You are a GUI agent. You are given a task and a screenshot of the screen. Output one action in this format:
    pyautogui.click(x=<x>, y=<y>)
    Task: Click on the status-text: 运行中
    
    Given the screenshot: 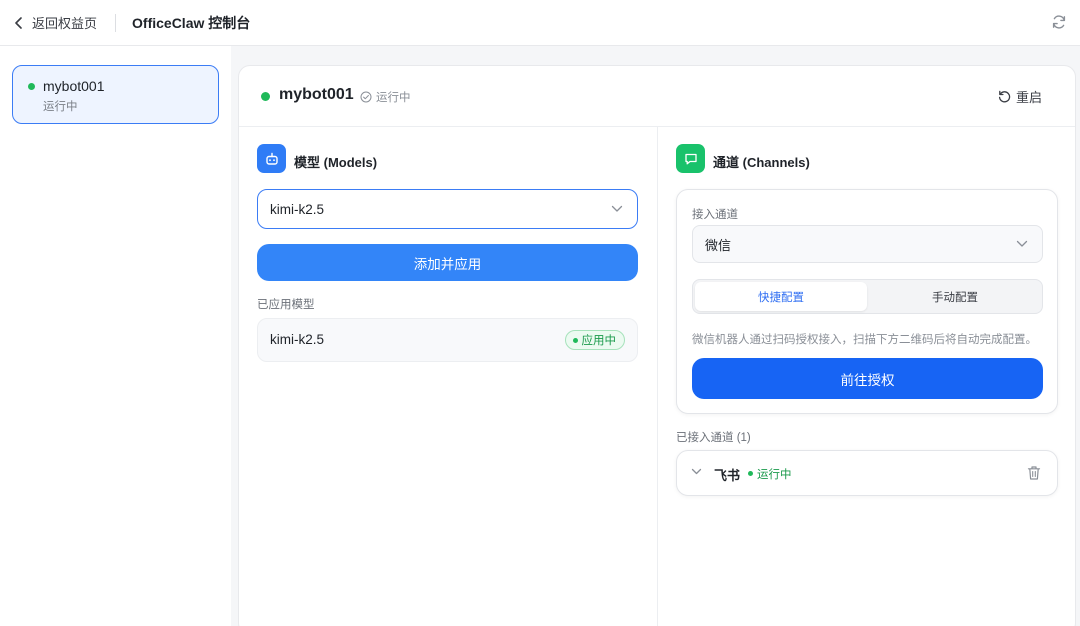 What is the action you would take?
    pyautogui.click(x=393, y=98)
    